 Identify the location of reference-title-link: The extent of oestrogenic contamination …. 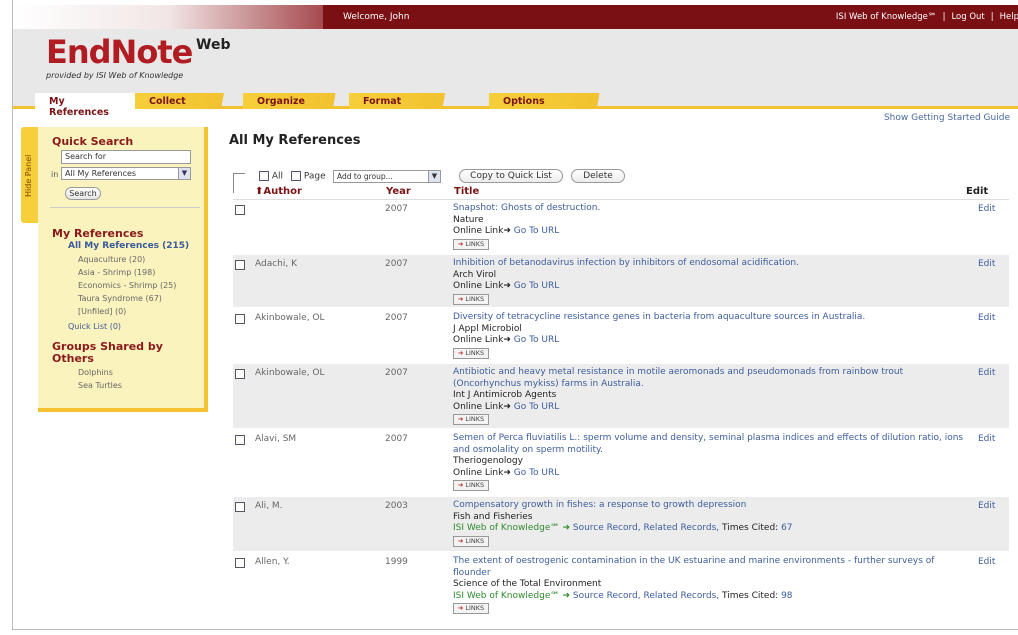
(713, 567).